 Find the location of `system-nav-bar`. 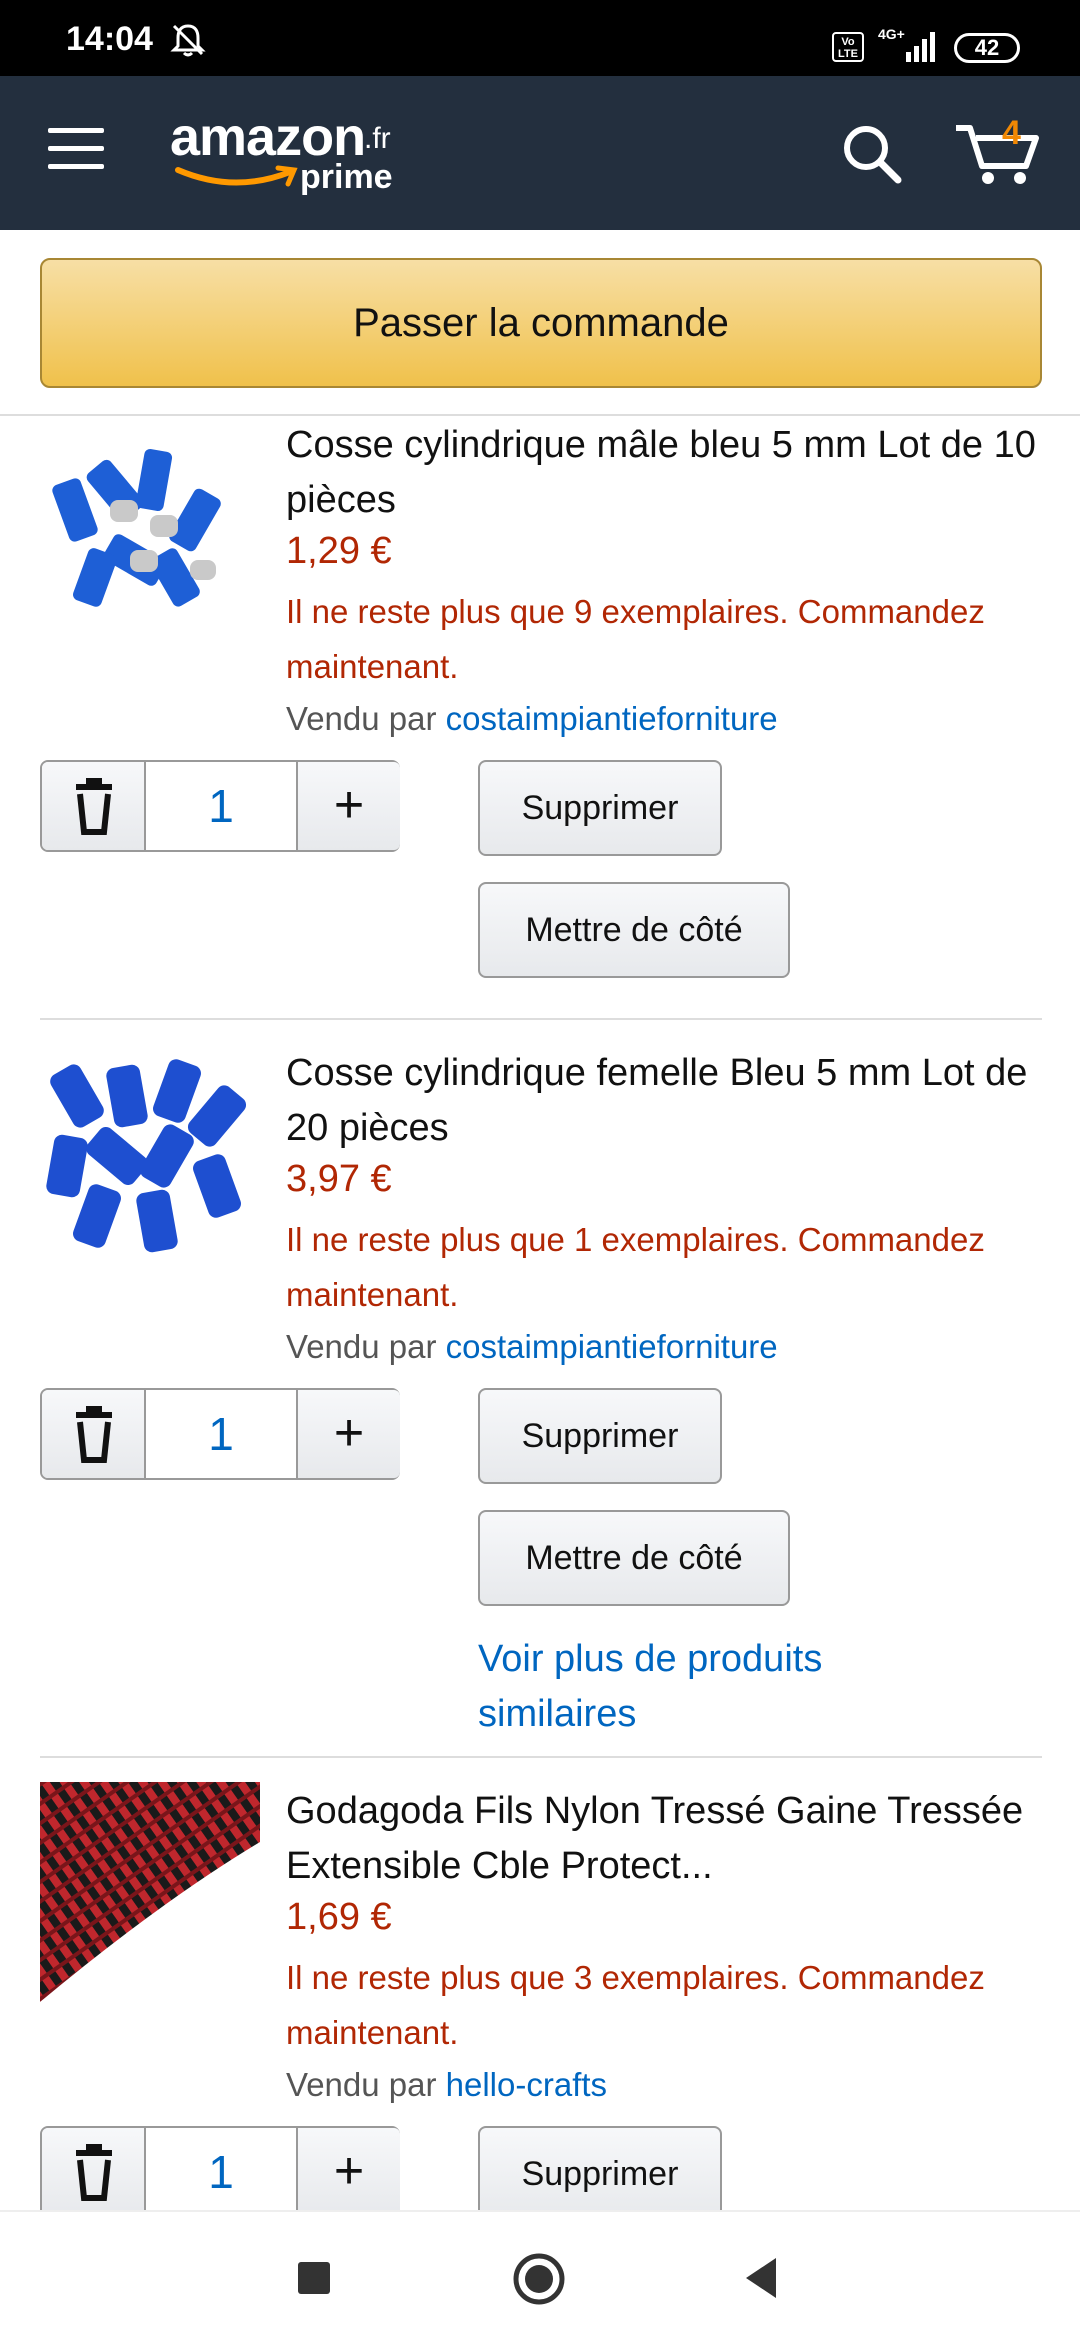

system-nav-bar is located at coordinates (540, 2275).